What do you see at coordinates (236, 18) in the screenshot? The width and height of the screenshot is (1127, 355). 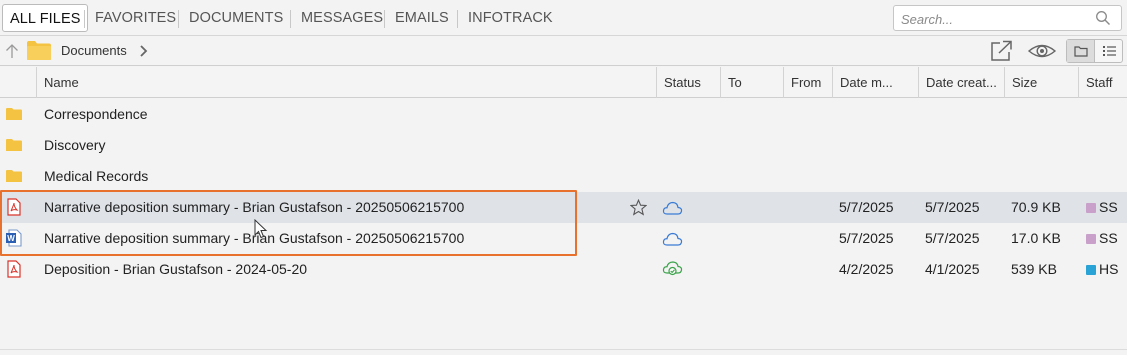 I see `tab-documents: DOCUMENTS` at bounding box center [236, 18].